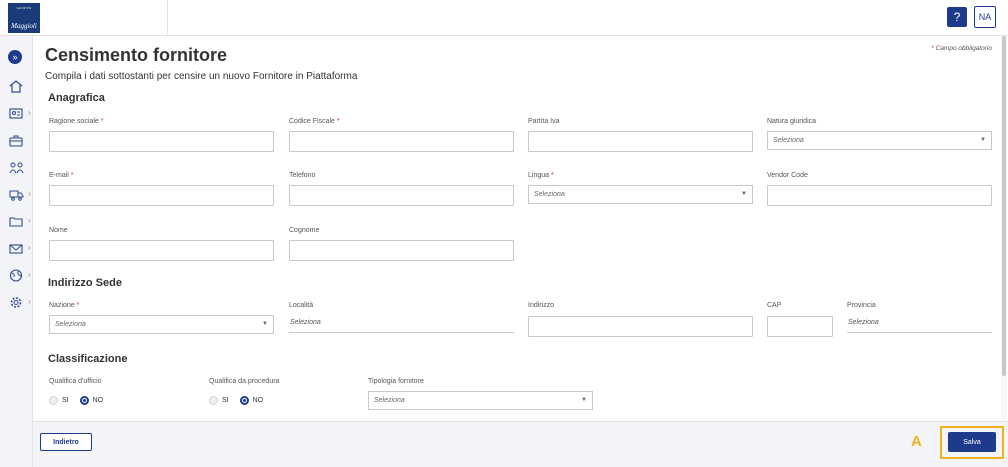 The height and width of the screenshot is (467, 1008). I want to click on gear-icon, so click(16, 302).